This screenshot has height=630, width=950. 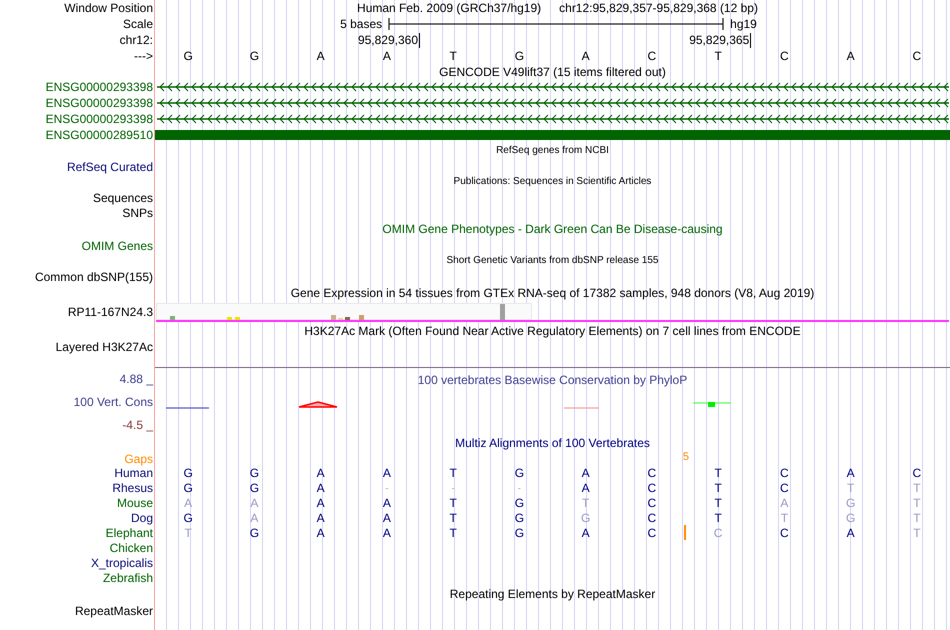 I want to click on gene-label: ENSG00000289510, so click(x=99, y=135).